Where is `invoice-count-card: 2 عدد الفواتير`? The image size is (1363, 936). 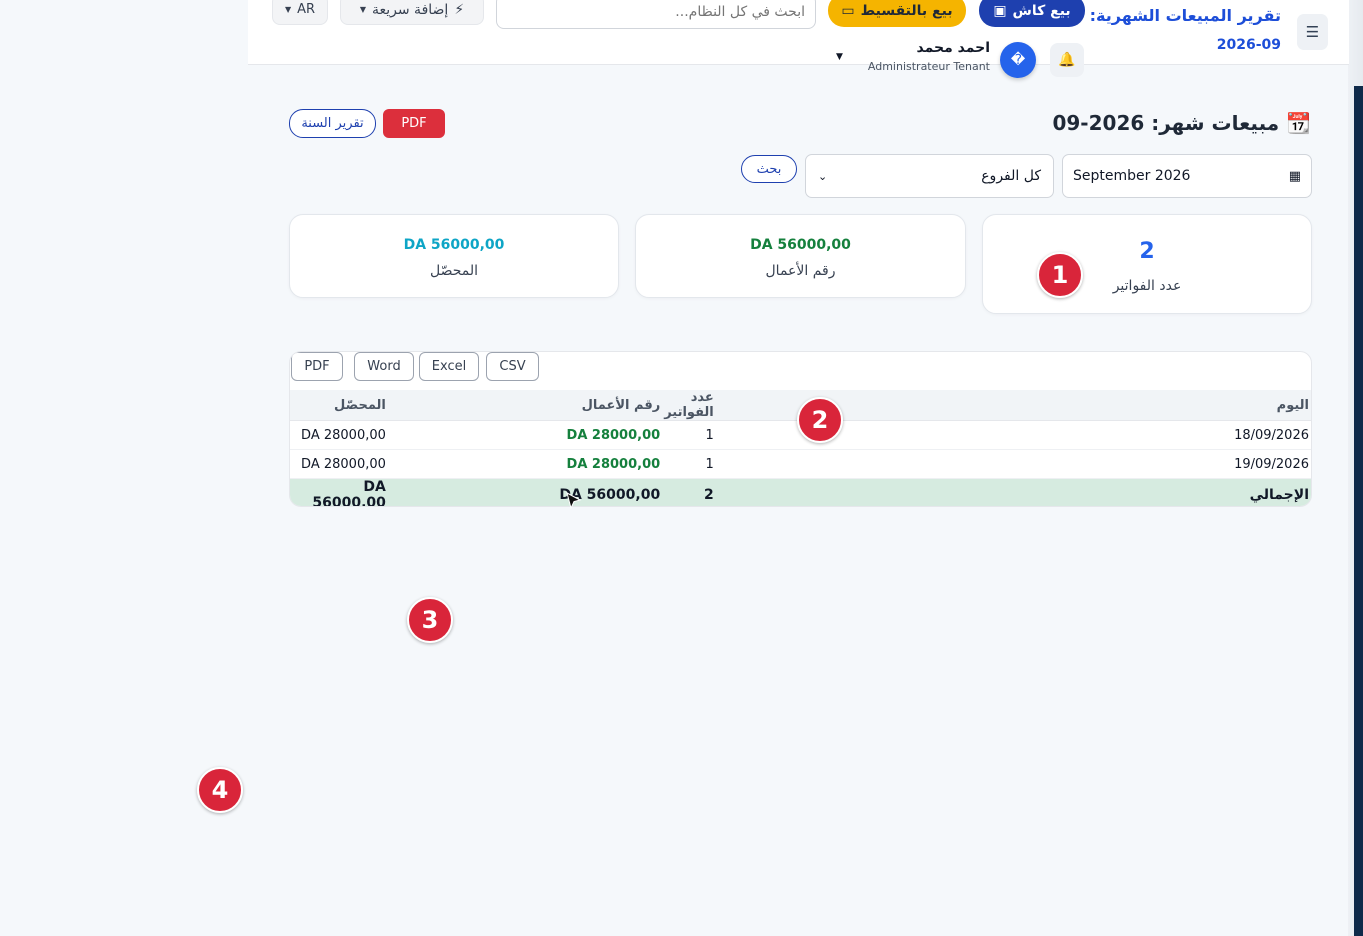 invoice-count-card: 2 عدد الفواتير is located at coordinates (1147, 264).